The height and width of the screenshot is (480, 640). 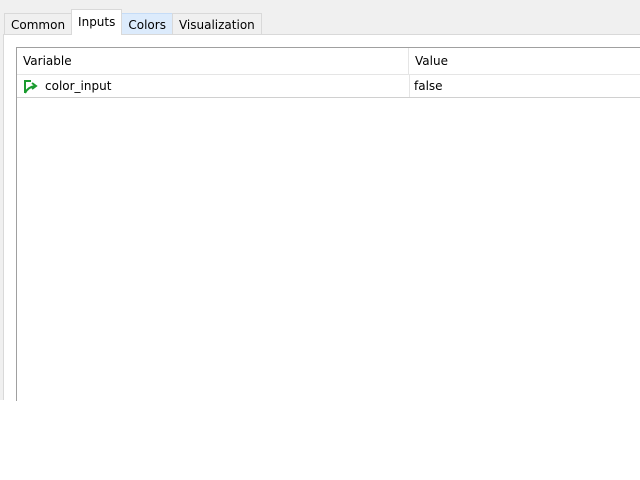 What do you see at coordinates (524, 61) in the screenshot?
I see `column-header-value: Value` at bounding box center [524, 61].